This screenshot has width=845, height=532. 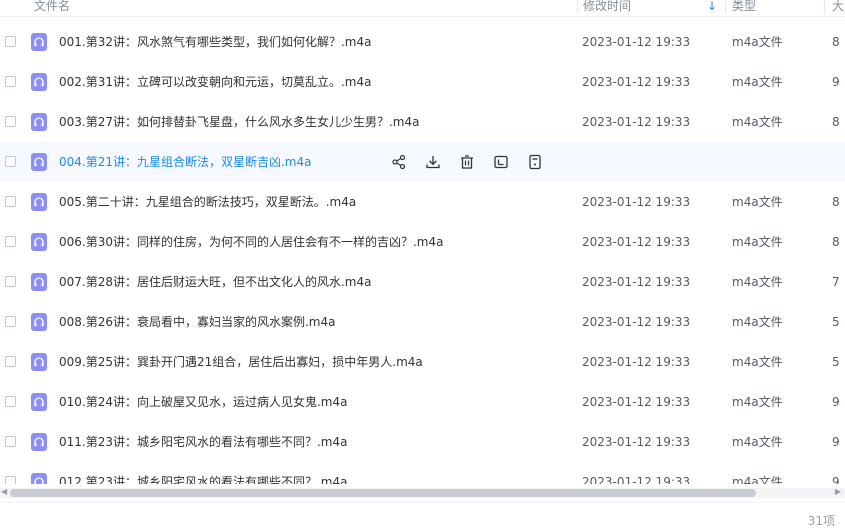 What do you see at coordinates (383, 493) in the screenshot?
I see `scrollbar-thumb` at bounding box center [383, 493].